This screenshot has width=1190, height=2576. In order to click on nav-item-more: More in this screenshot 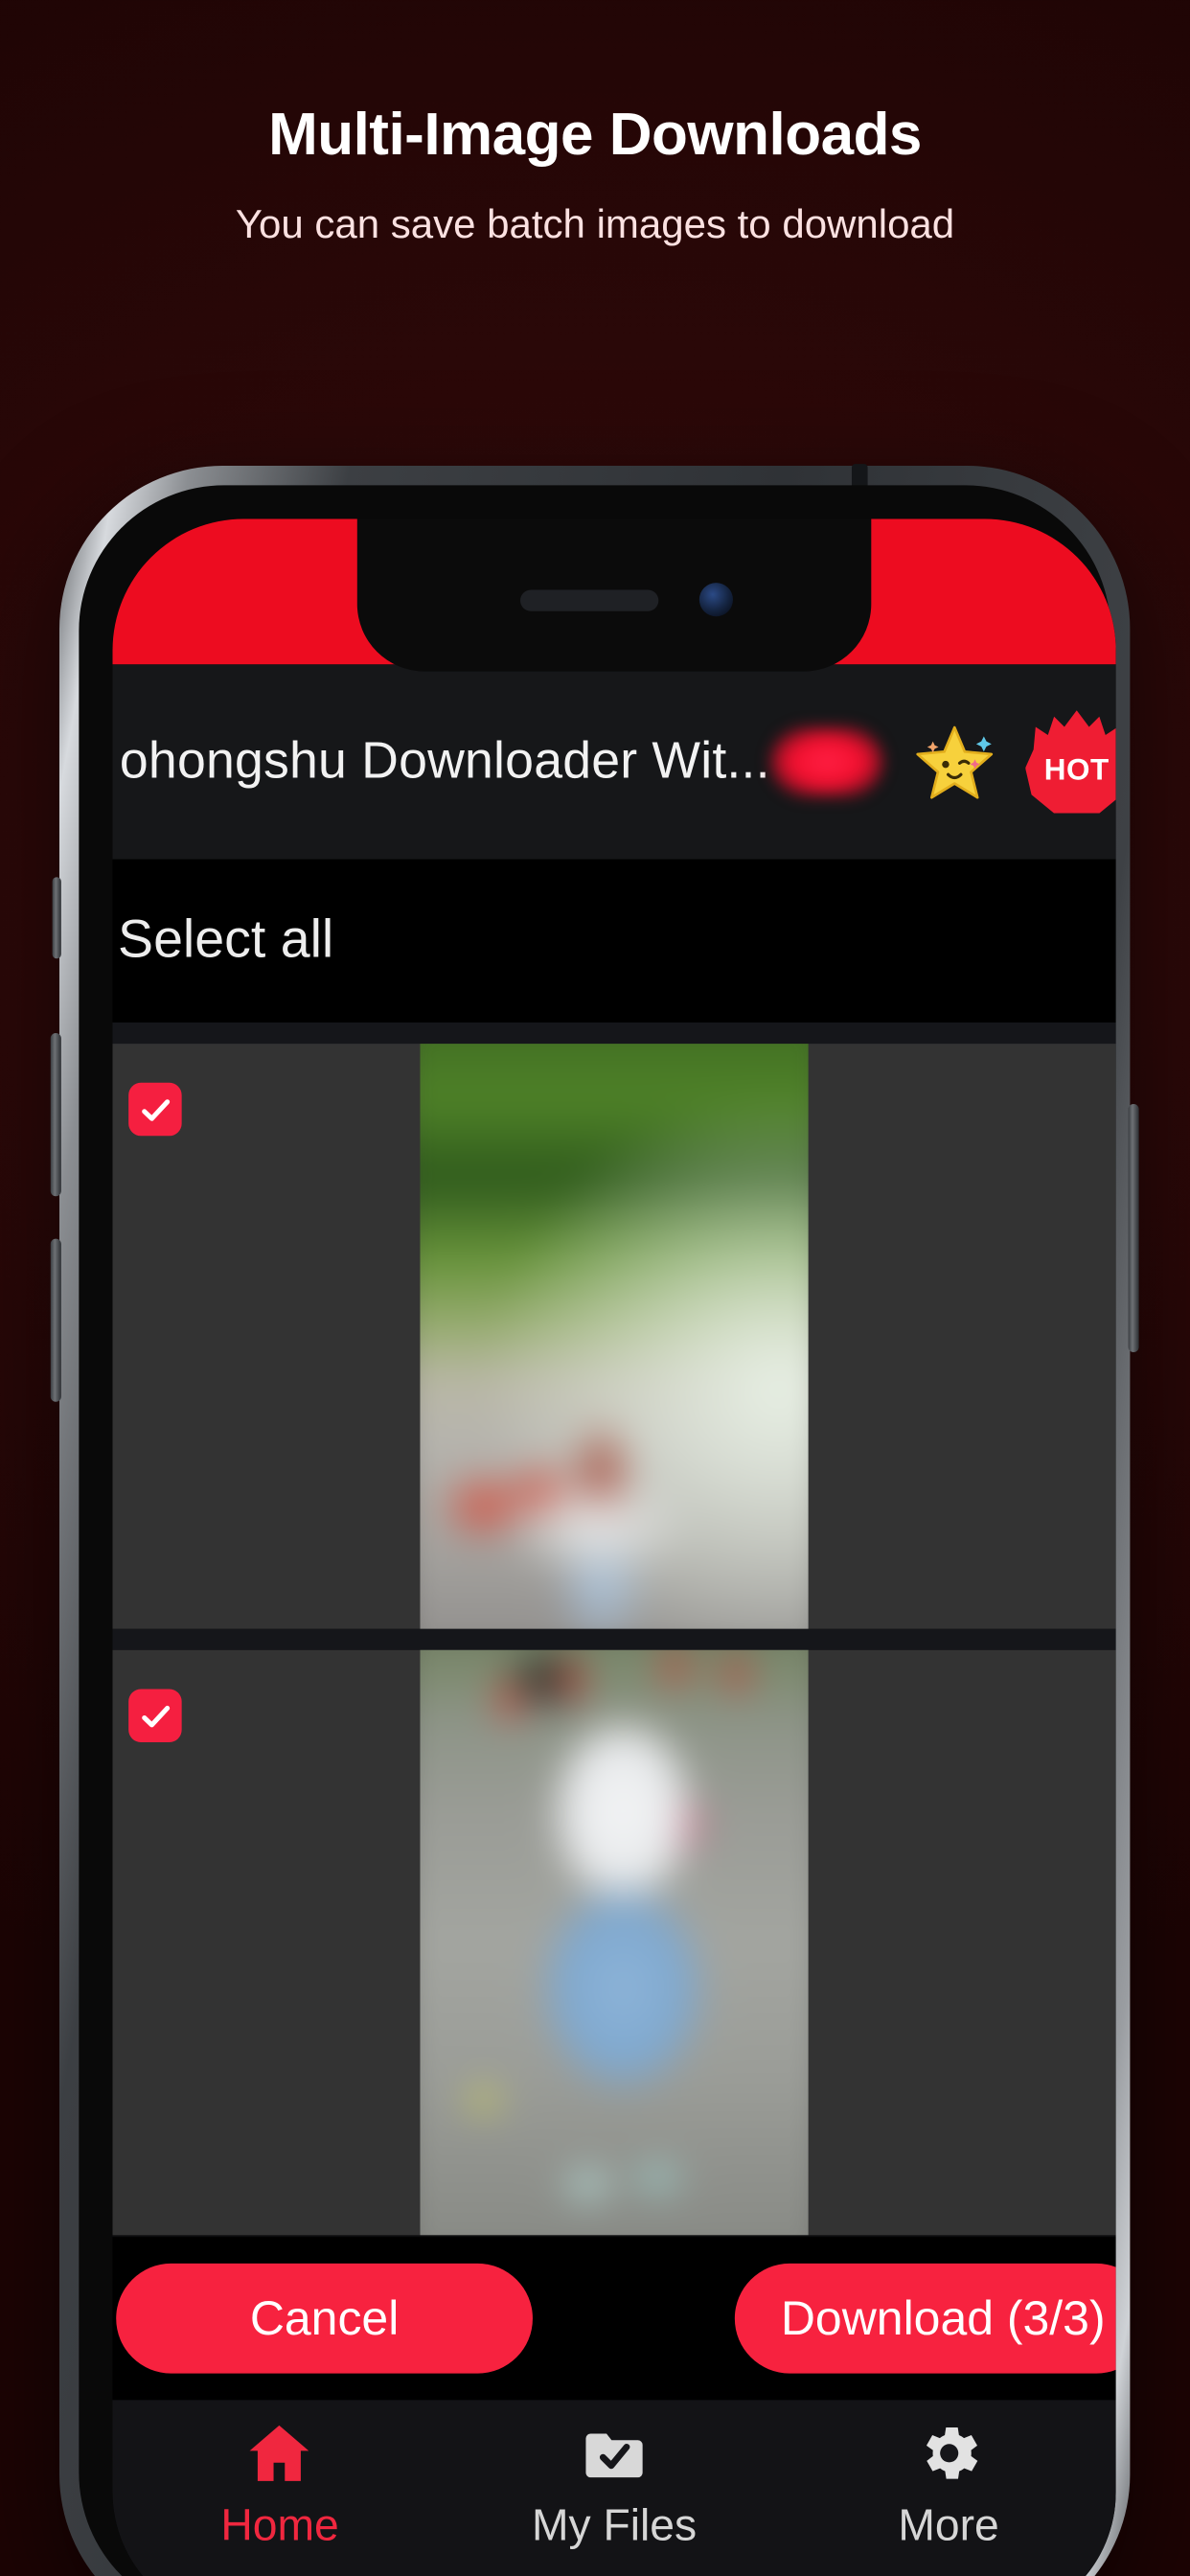, I will do `click(949, 2484)`.